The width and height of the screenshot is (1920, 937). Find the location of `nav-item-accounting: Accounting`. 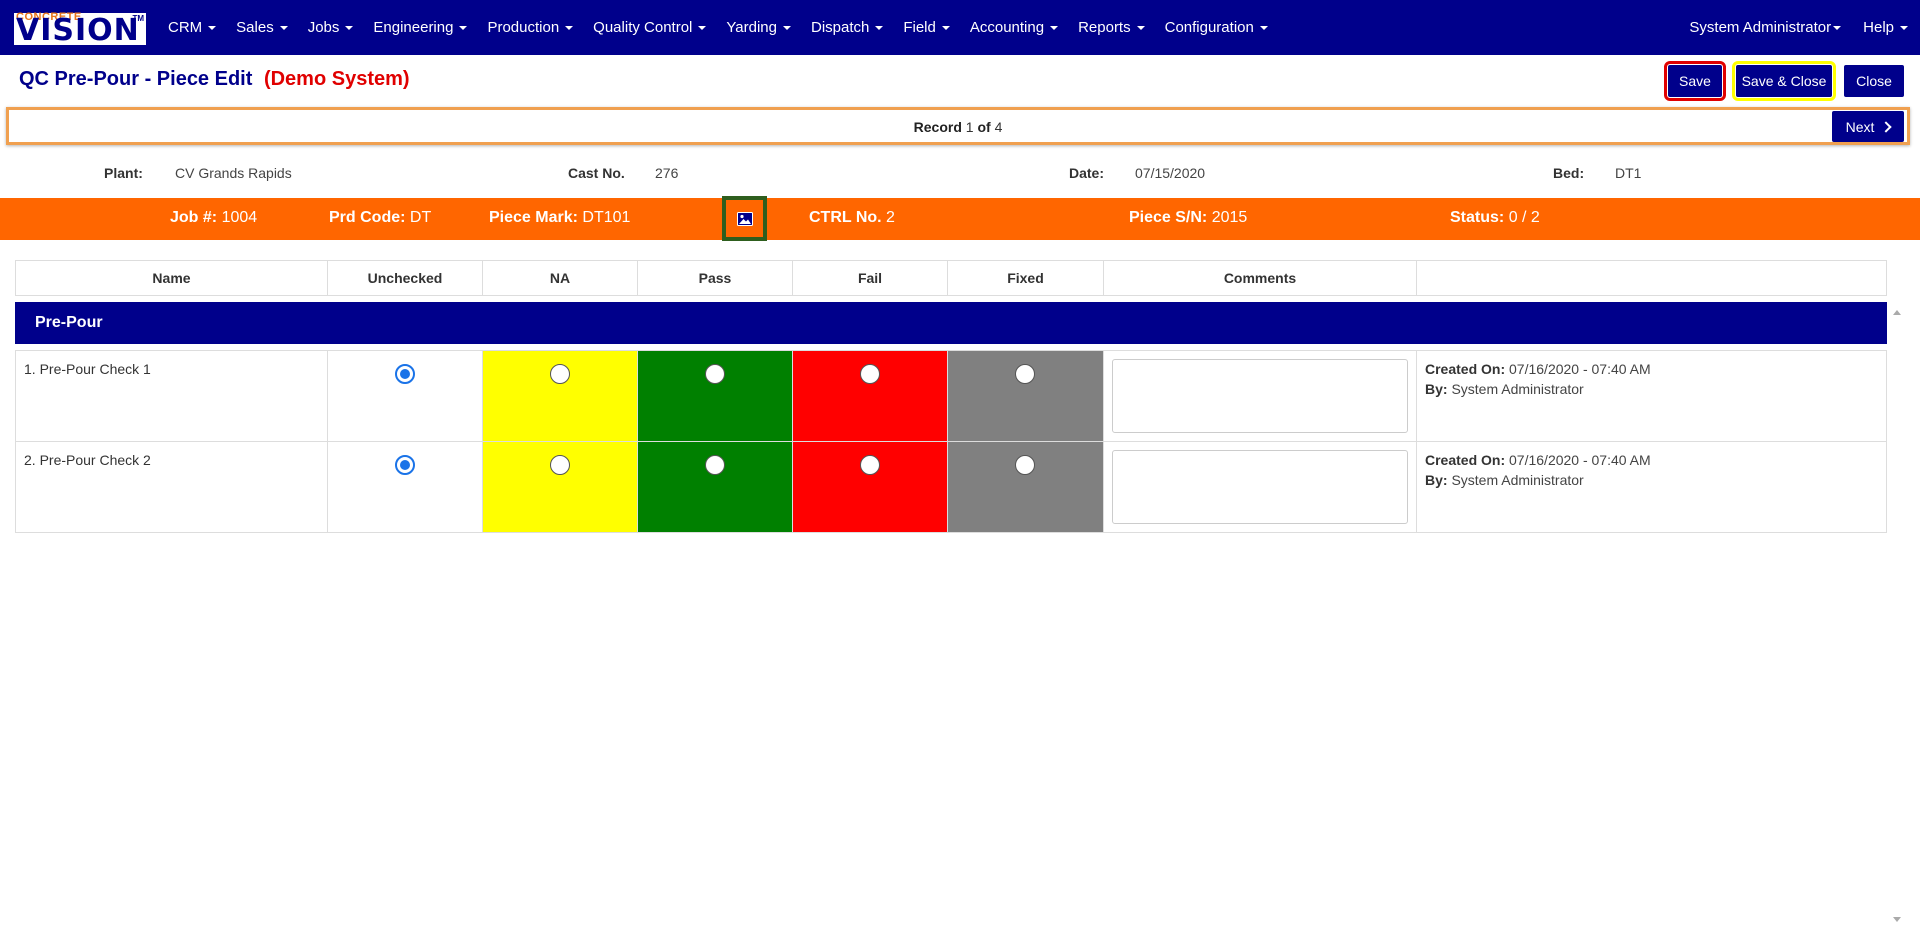

nav-item-accounting: Accounting is located at coordinates (1014, 27).